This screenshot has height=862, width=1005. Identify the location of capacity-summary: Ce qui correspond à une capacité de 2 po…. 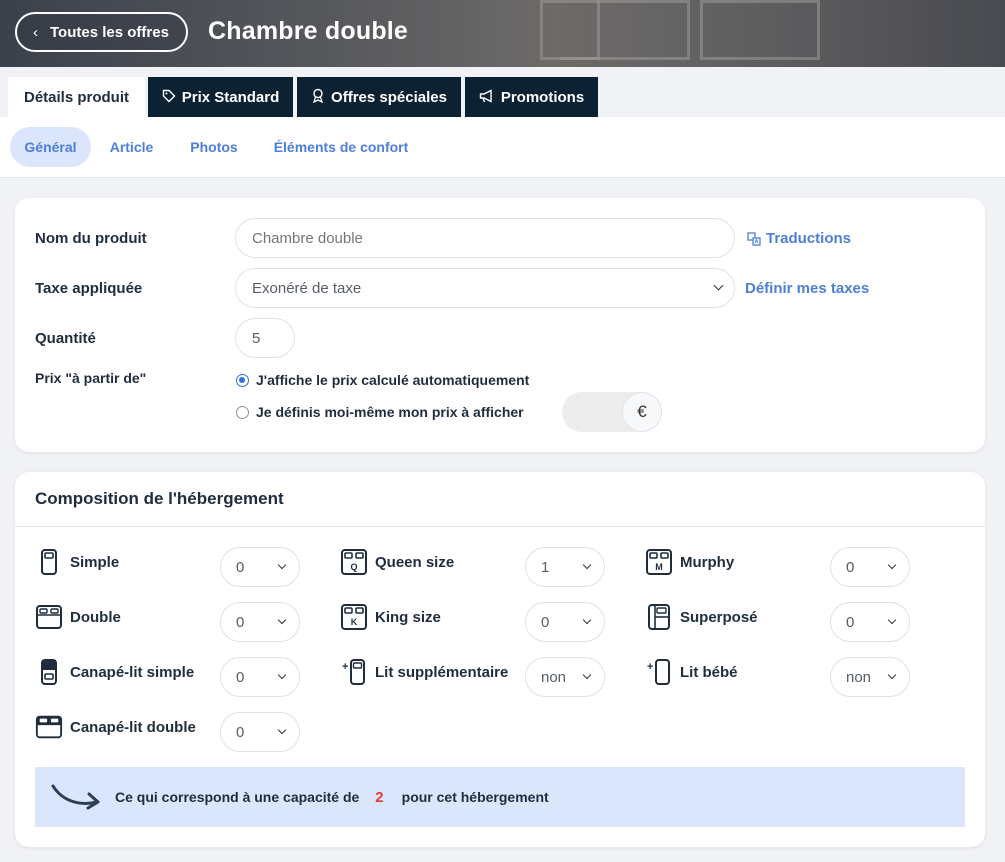
(500, 797).